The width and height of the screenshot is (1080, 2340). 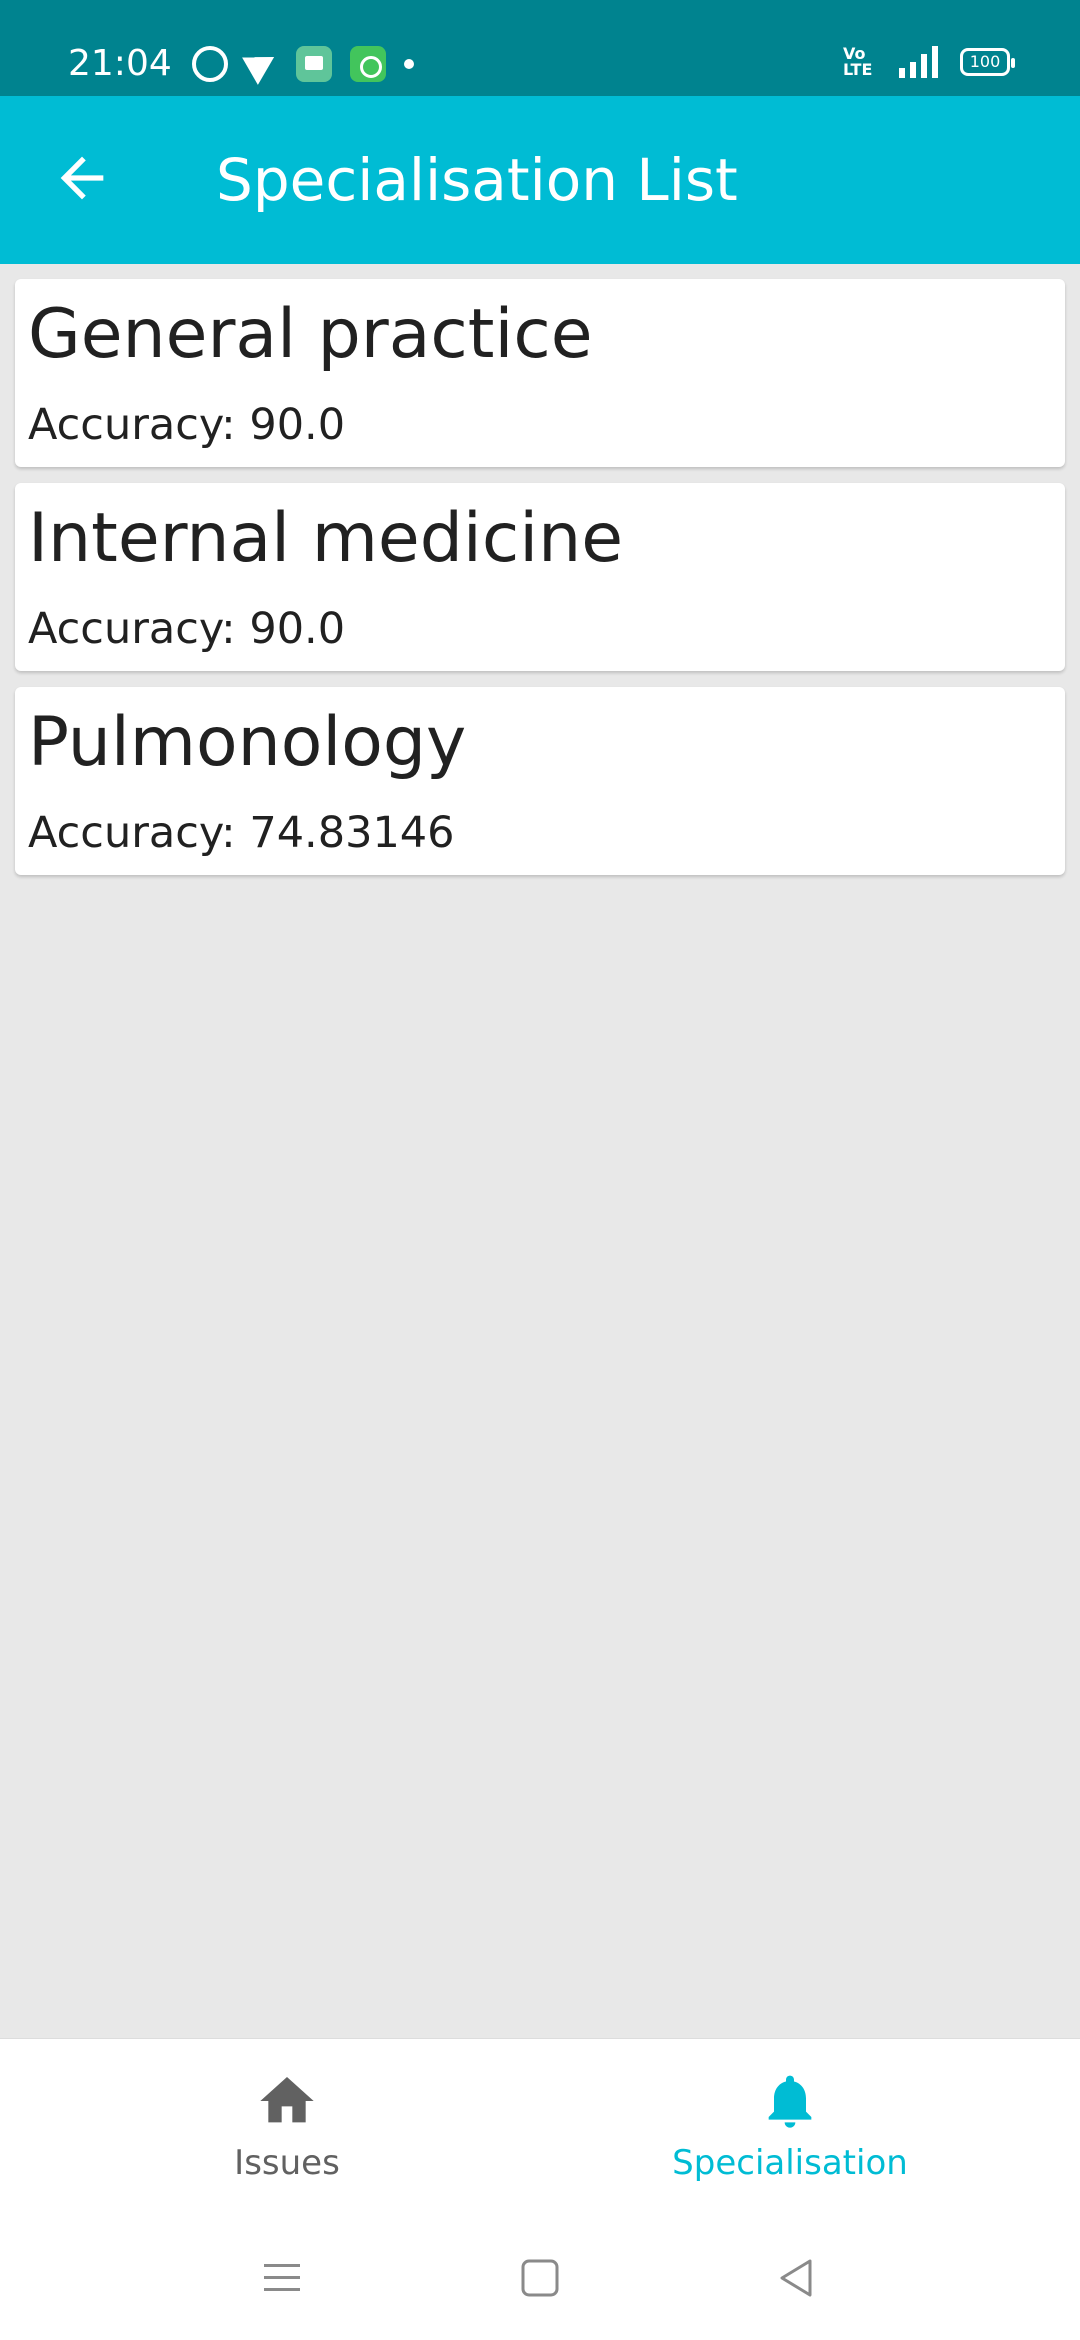 I want to click on list-item: Pulmonology Accuracy: 74.83146, so click(x=540, y=781).